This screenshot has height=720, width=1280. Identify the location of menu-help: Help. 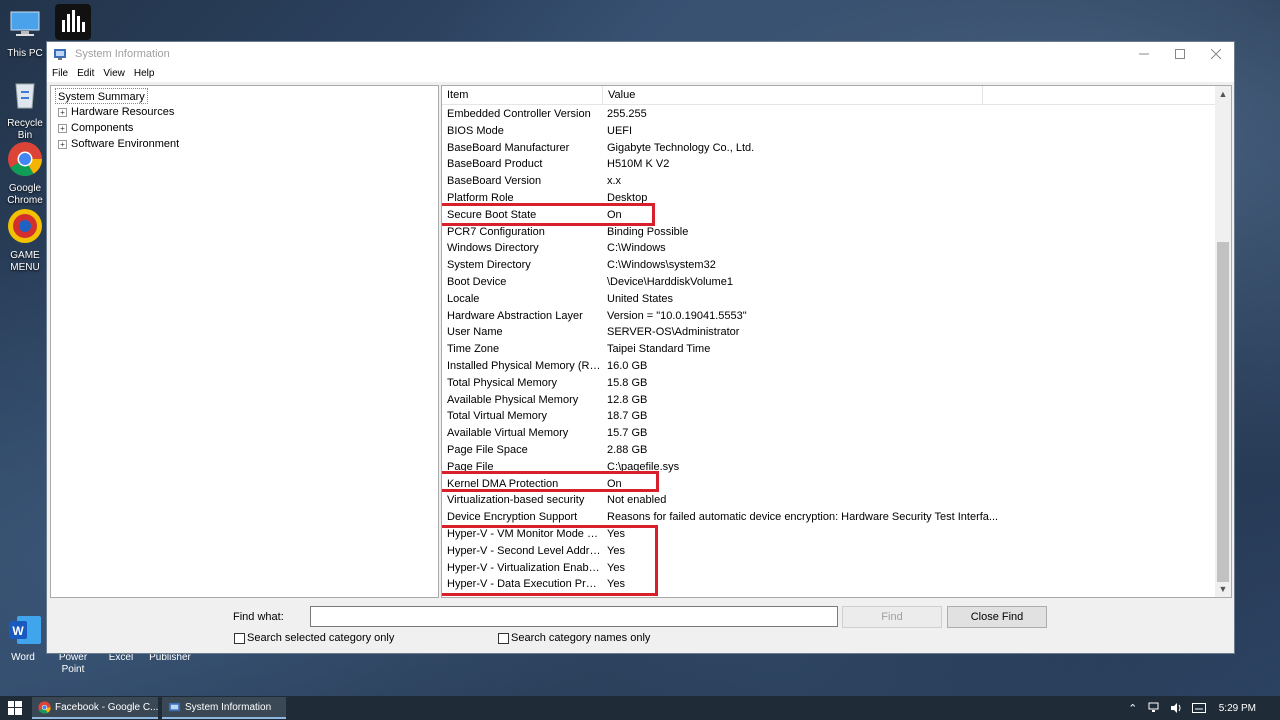
(144, 73).